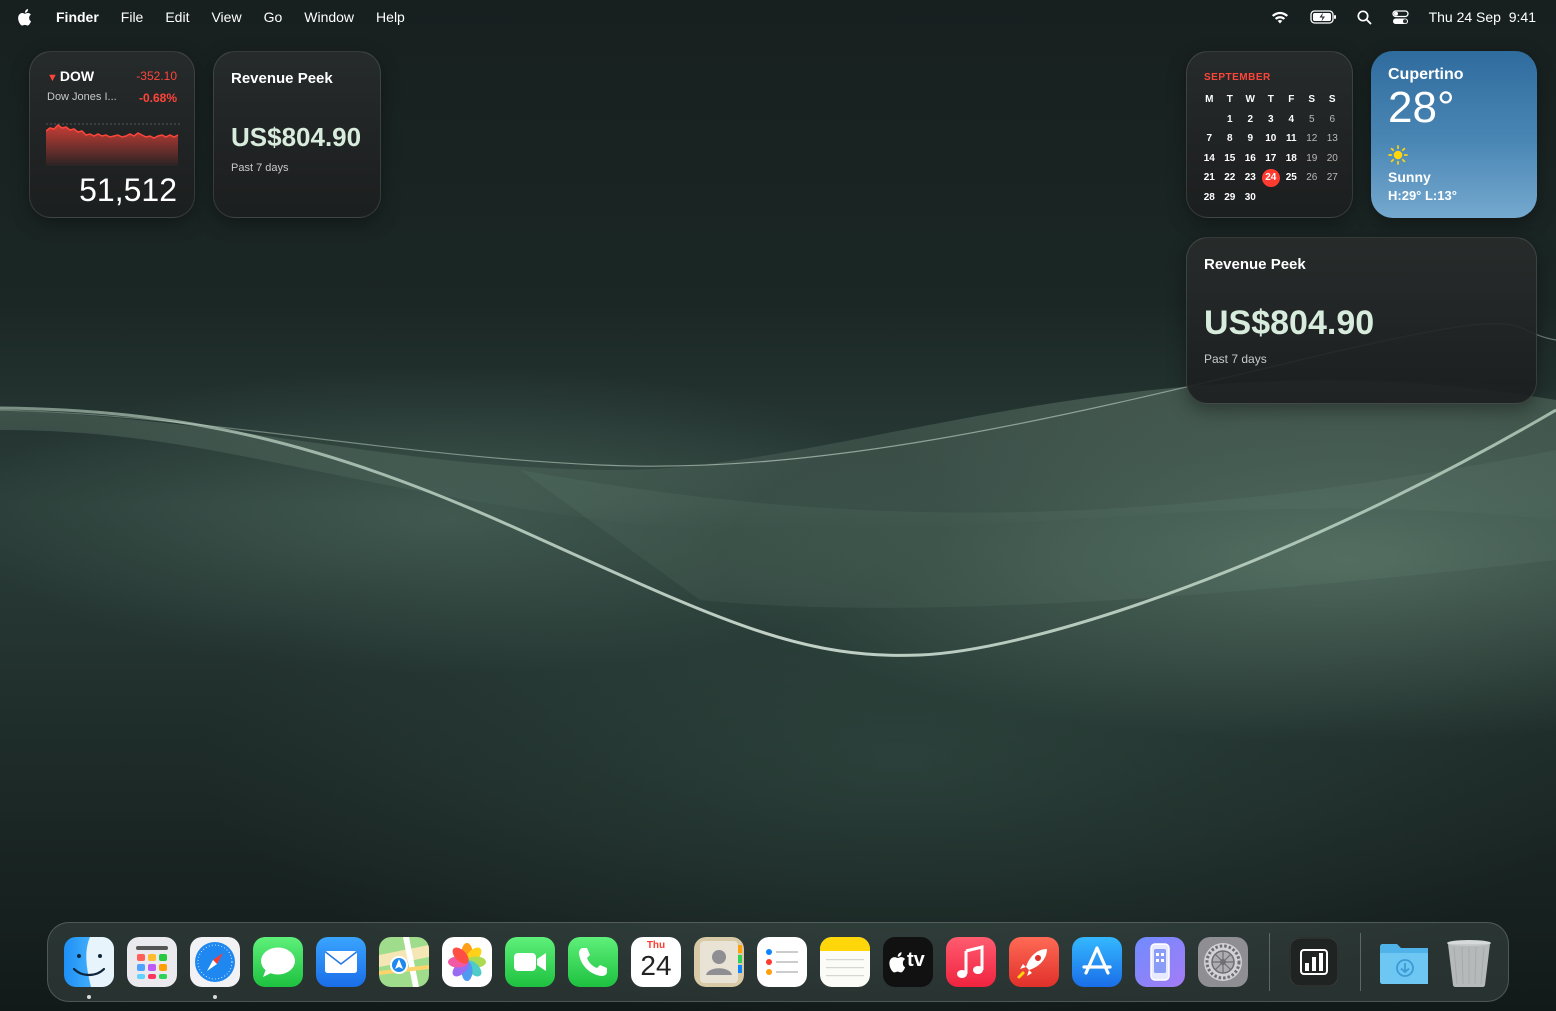 This screenshot has width=1556, height=1011. I want to click on revenue-app-icon, so click(1314, 962).